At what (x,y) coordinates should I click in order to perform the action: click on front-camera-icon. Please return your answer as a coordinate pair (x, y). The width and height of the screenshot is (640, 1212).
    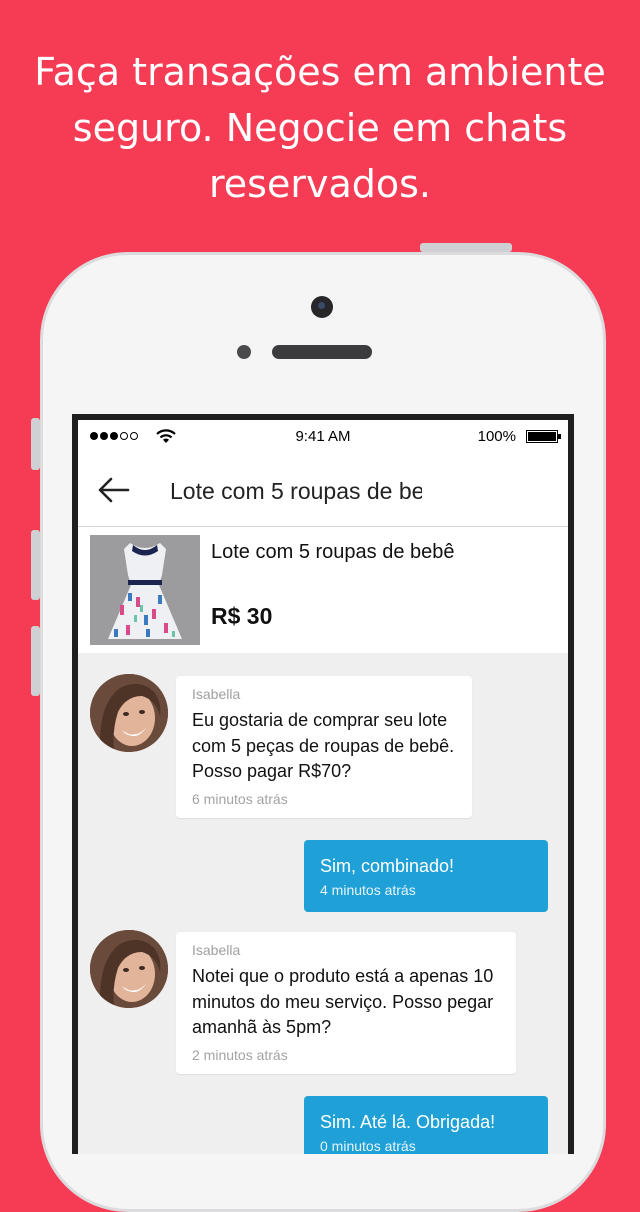
    Looking at the image, I should click on (322, 307).